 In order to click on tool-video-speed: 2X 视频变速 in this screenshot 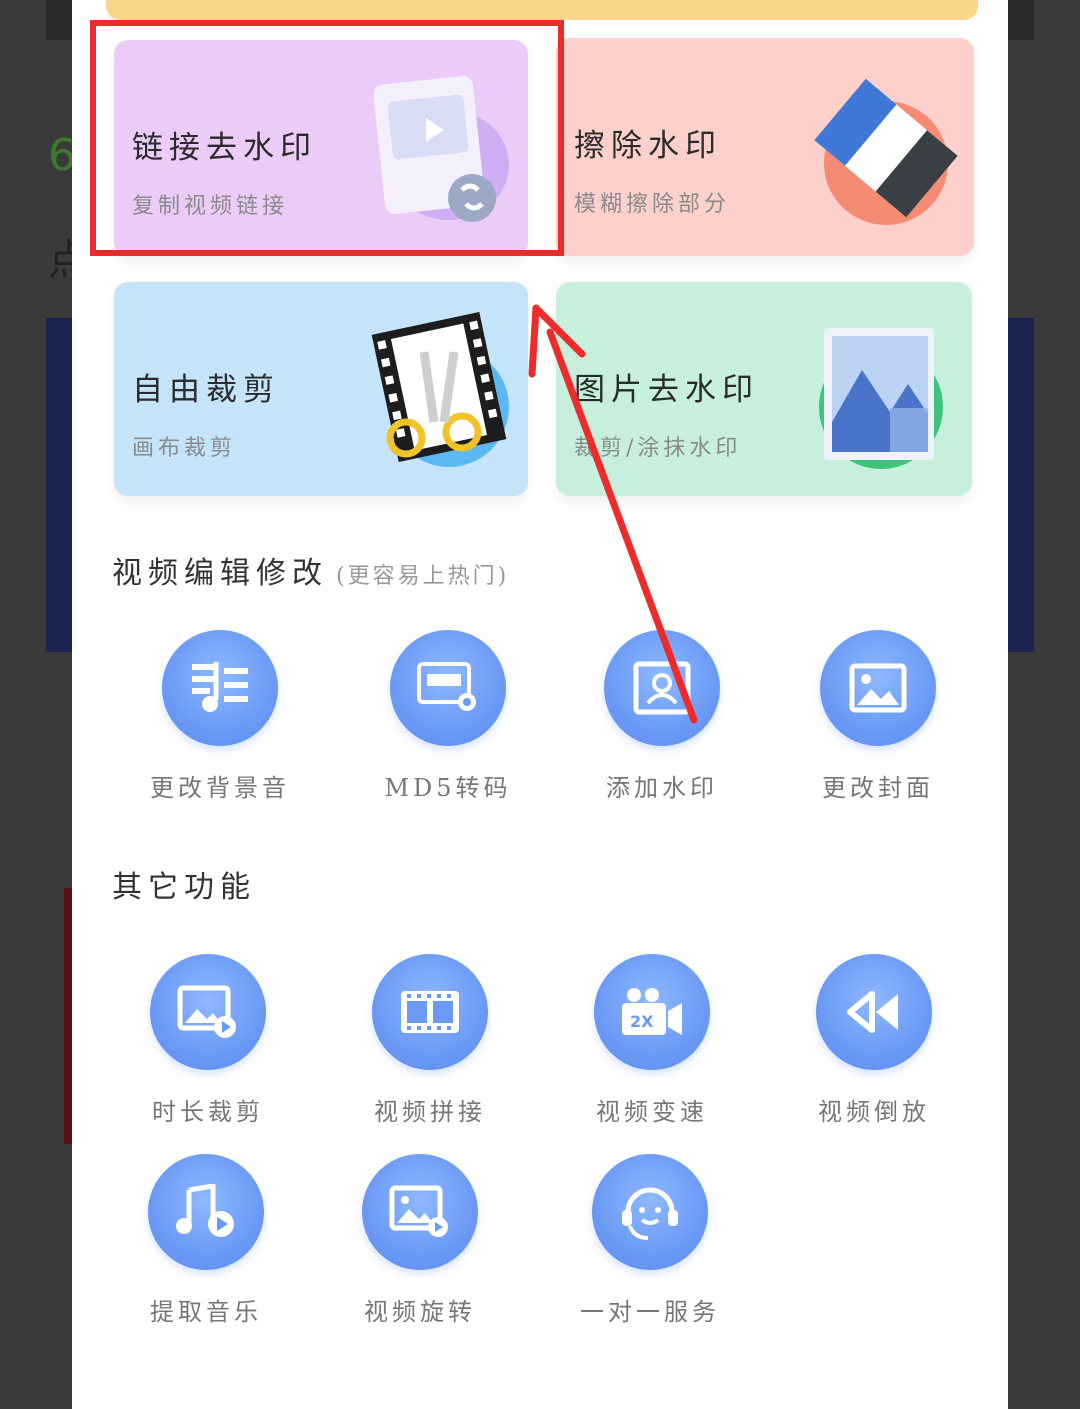, I will do `click(652, 1040)`.